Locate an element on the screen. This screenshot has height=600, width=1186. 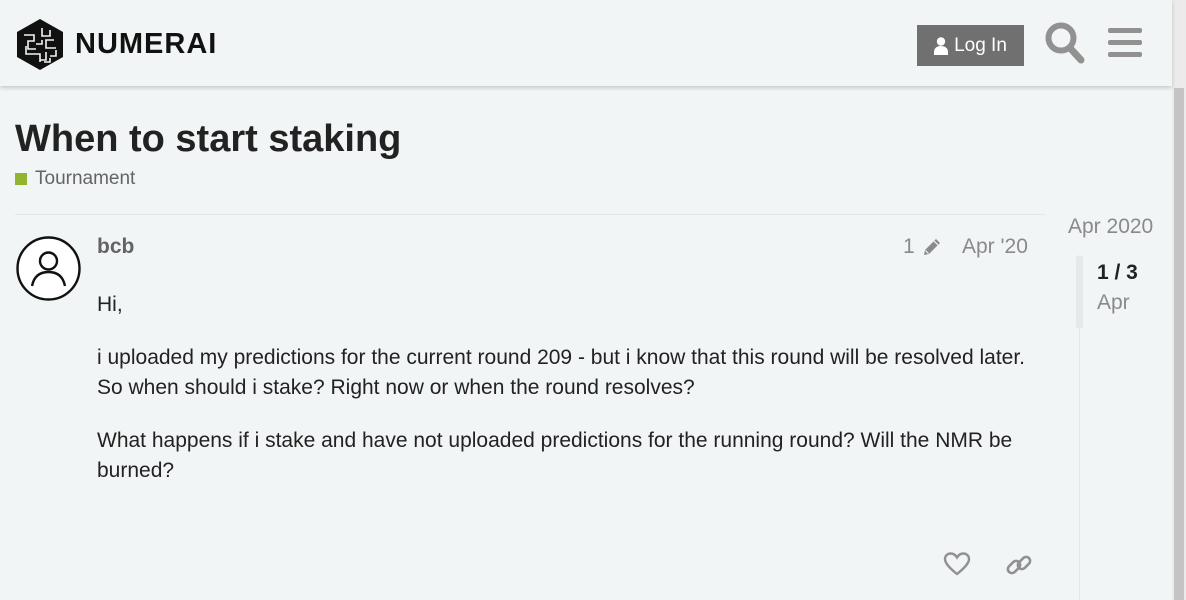
scrollbar-thumb is located at coordinates (1179, 344).